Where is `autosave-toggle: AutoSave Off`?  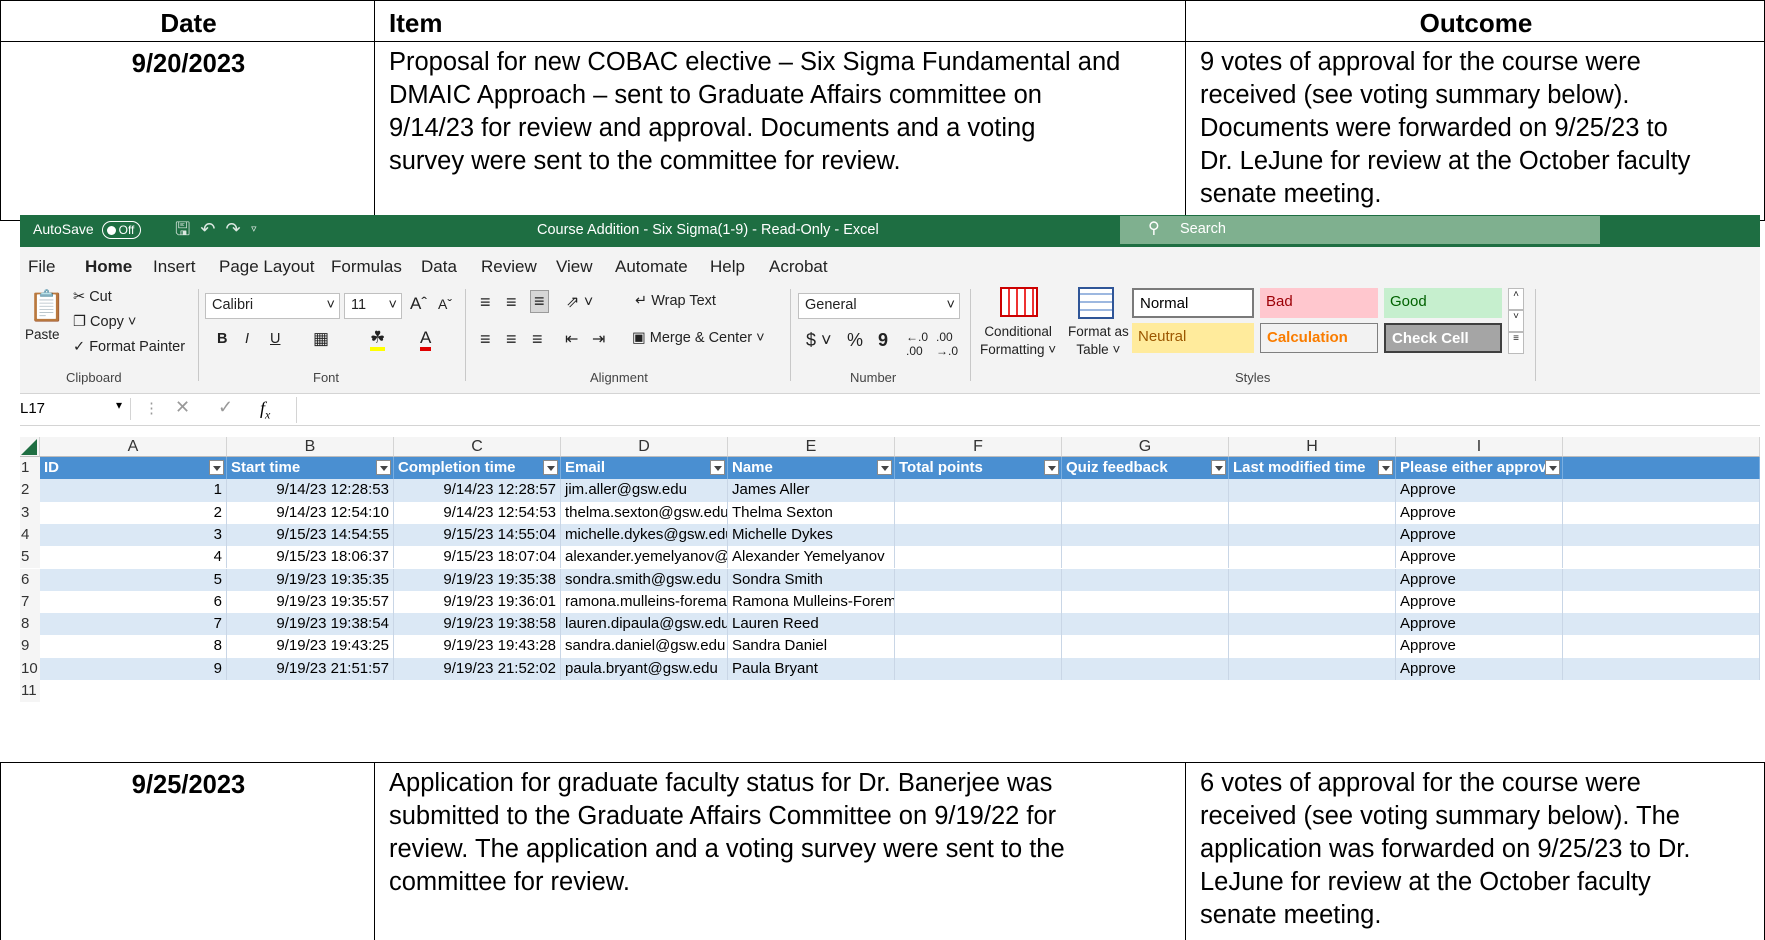 autosave-toggle: AutoSave Off is located at coordinates (87, 230).